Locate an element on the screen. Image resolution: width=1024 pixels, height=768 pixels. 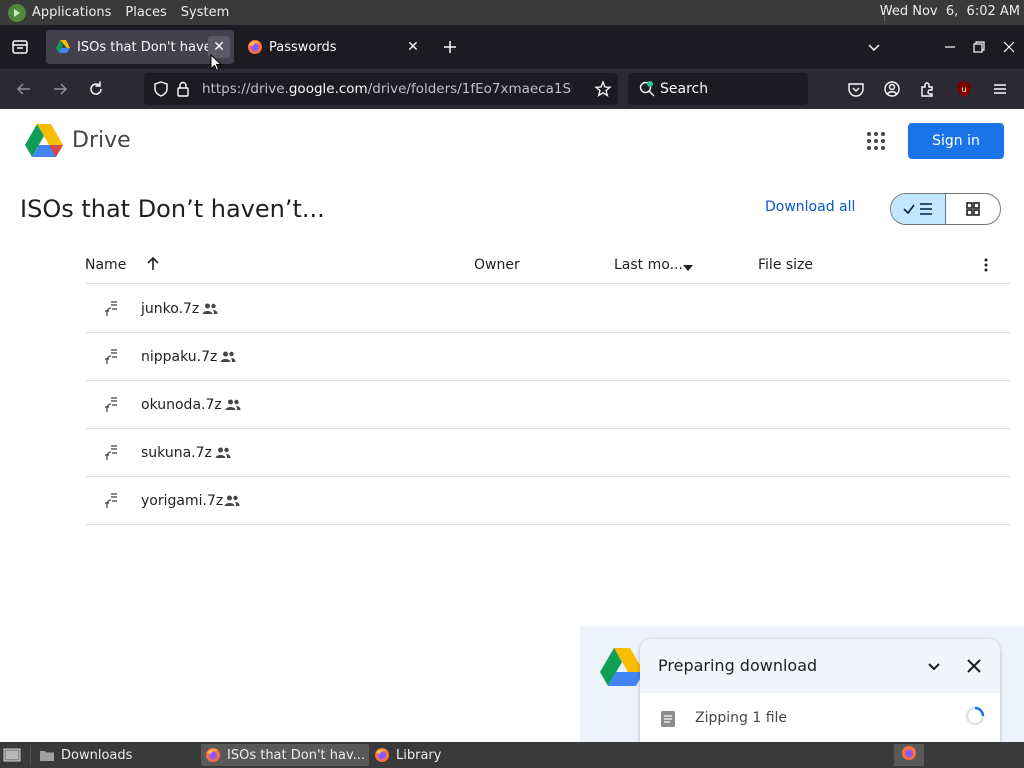
file-table-header: Name Owner Last mo... File size is located at coordinates (548, 265).